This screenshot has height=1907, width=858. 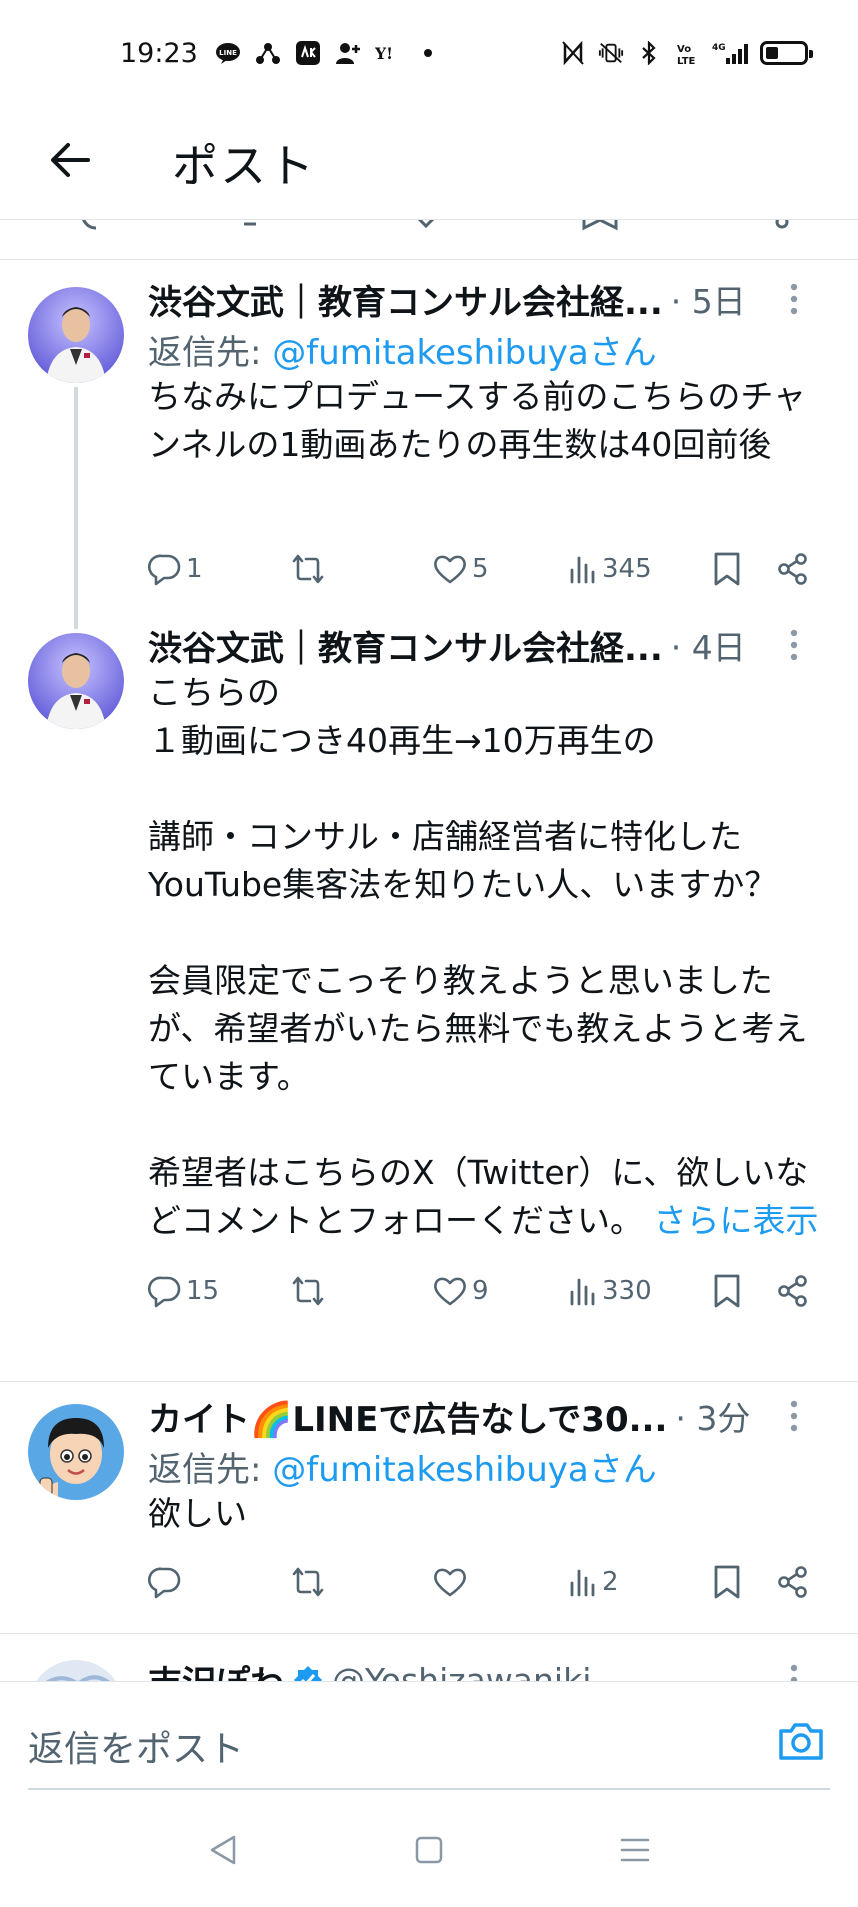 I want to click on reply-to: 返信先: @fumitakeshibuyaさん, so click(x=491, y=1466).